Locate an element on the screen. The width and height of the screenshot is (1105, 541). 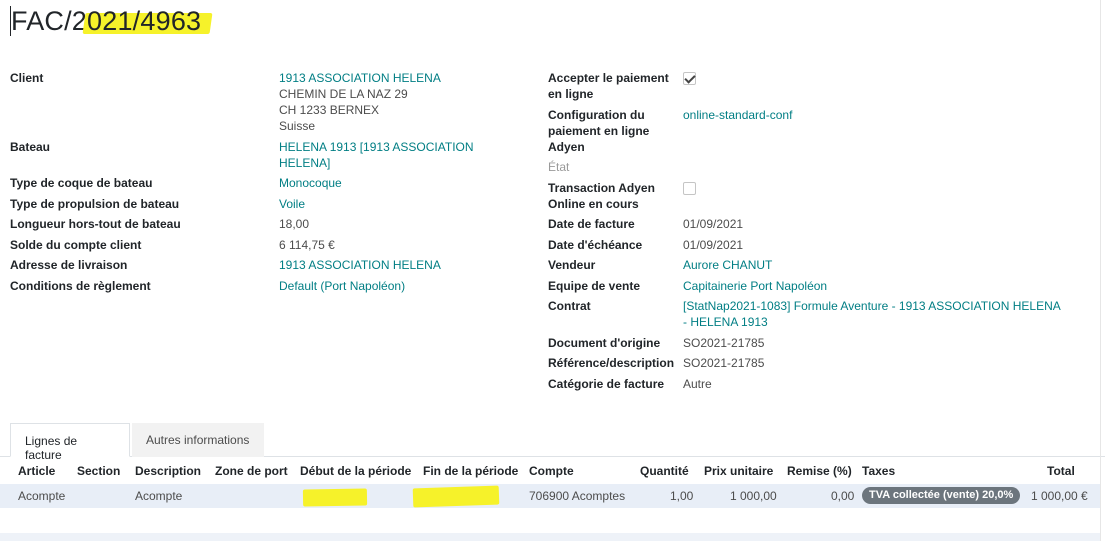
configuration-paiement-label: Configuration du paiement en ligne Adyen is located at coordinates (598, 131).